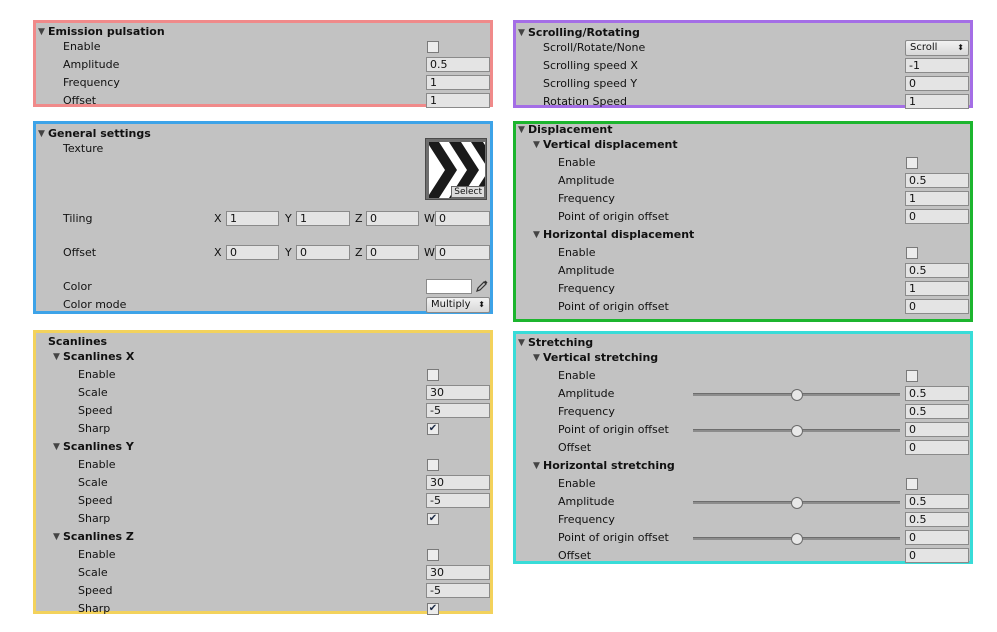 The width and height of the screenshot is (997, 632). I want to click on scanlines-y-header-row: ▼ Scanlines Y, so click(263, 447).